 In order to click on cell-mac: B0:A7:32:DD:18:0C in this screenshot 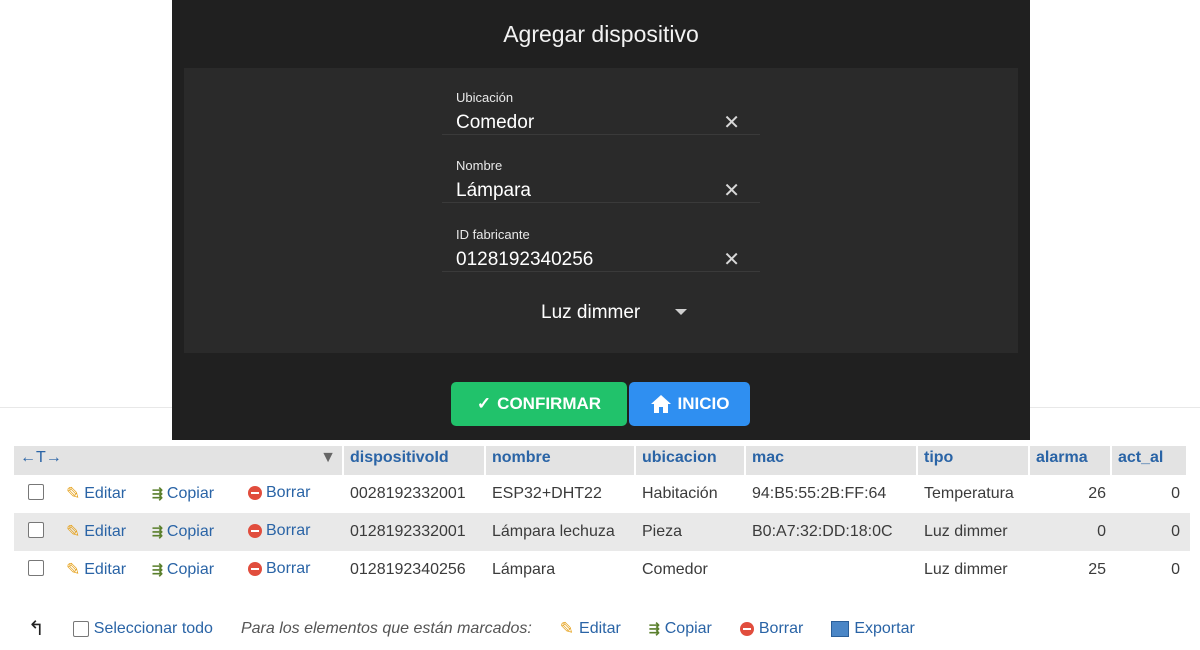, I will do `click(822, 531)`.